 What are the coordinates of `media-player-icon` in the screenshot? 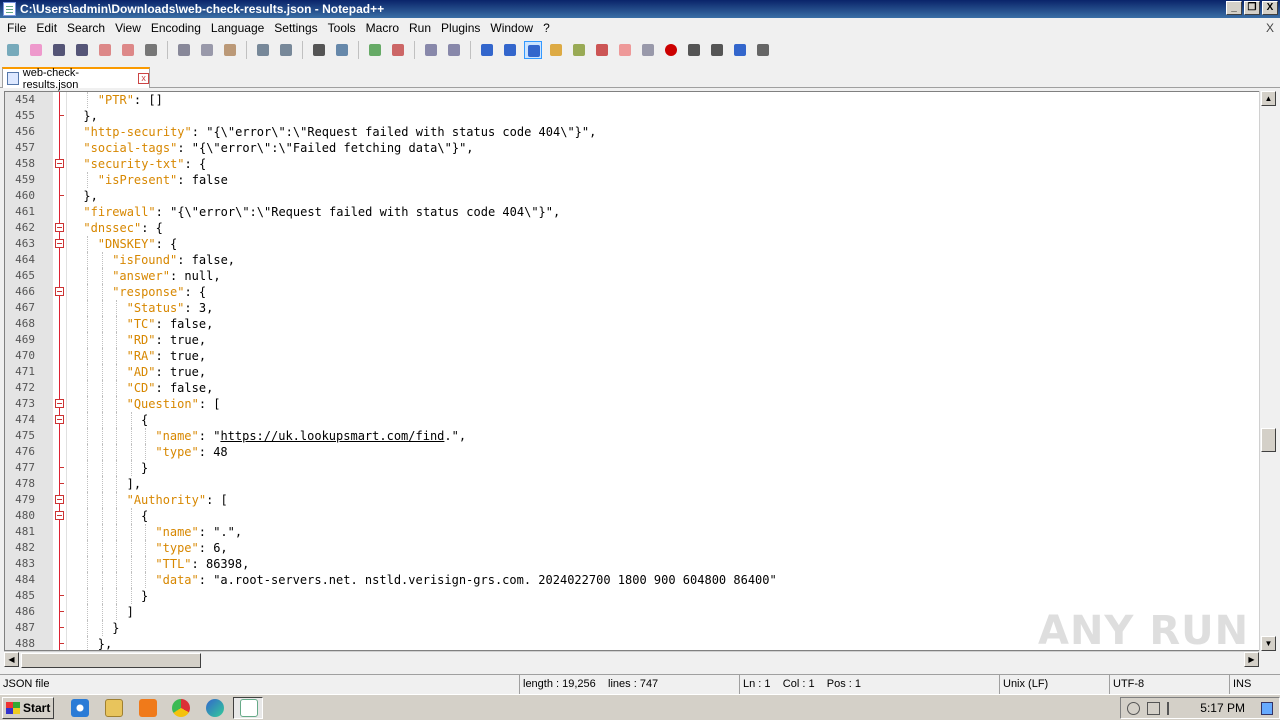 It's located at (148, 708).